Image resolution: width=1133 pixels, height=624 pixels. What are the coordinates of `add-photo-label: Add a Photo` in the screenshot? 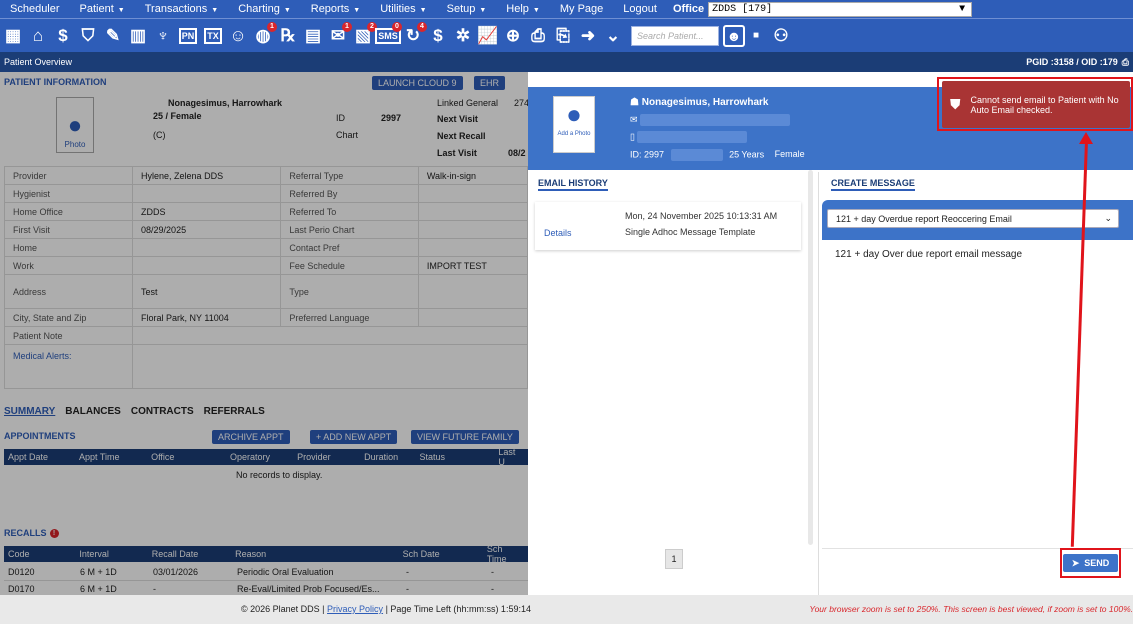 It's located at (574, 134).